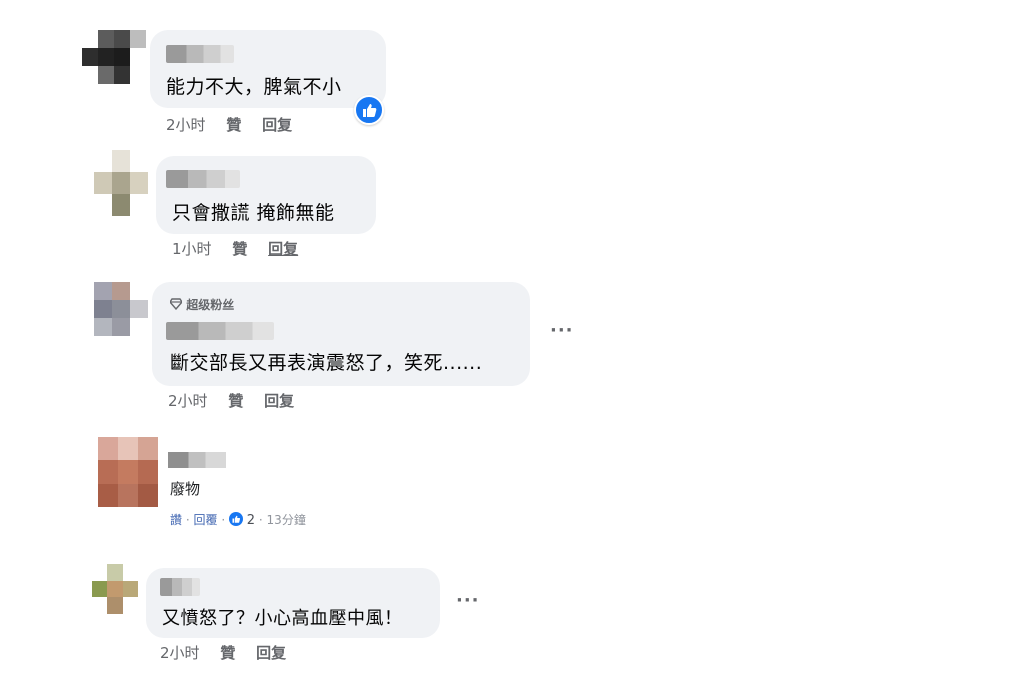  I want to click on comment-bubble: 只會撒謊 掩飾無能, so click(266, 195).